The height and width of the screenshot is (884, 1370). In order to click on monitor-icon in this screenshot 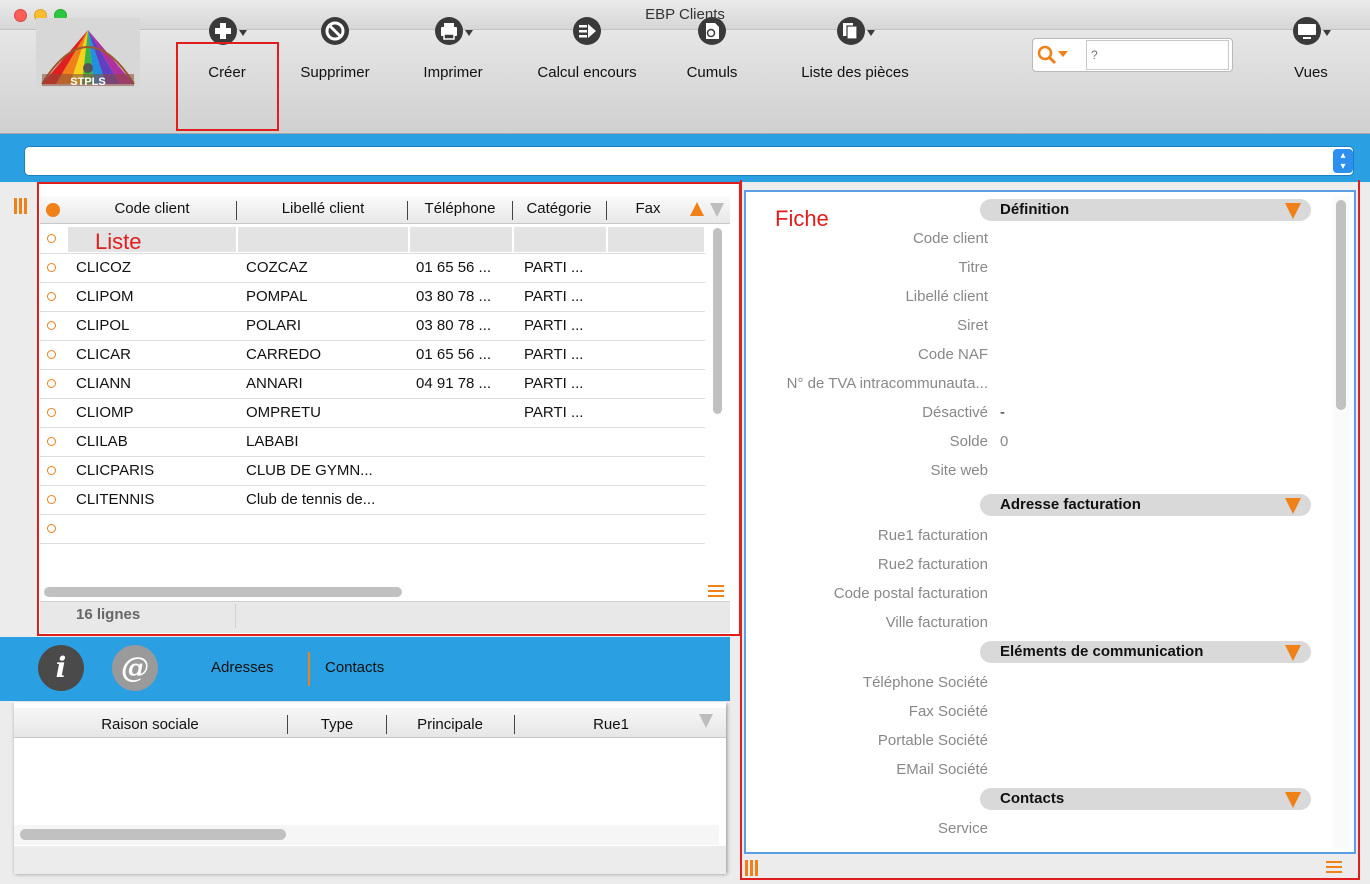, I will do `click(1312, 31)`.